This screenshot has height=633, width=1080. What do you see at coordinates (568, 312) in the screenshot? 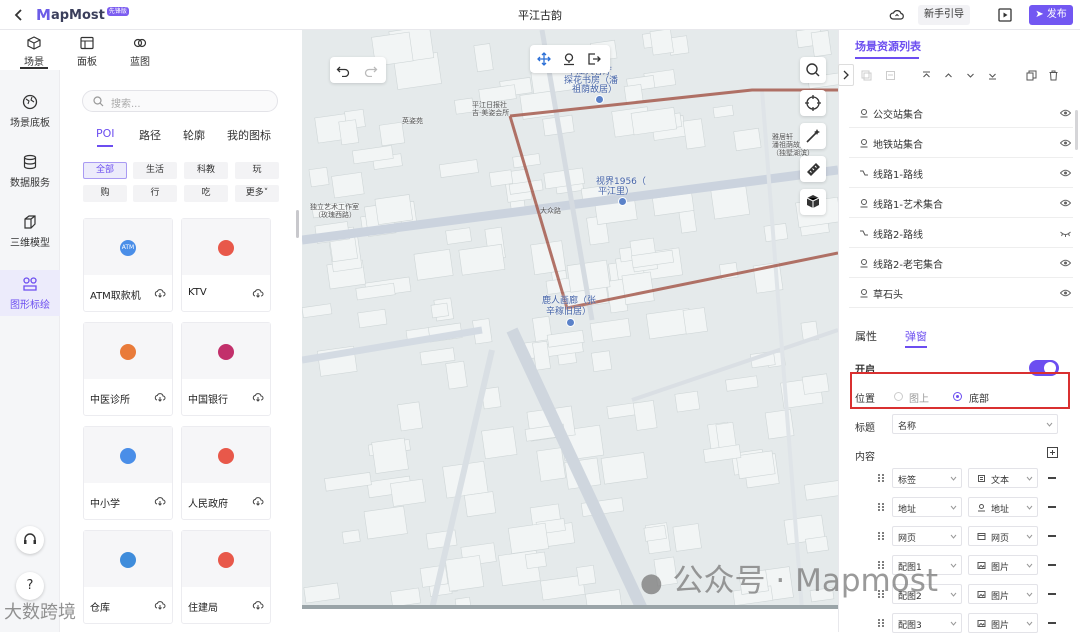
I see `map-label: 辛稼旧居）` at bounding box center [568, 312].